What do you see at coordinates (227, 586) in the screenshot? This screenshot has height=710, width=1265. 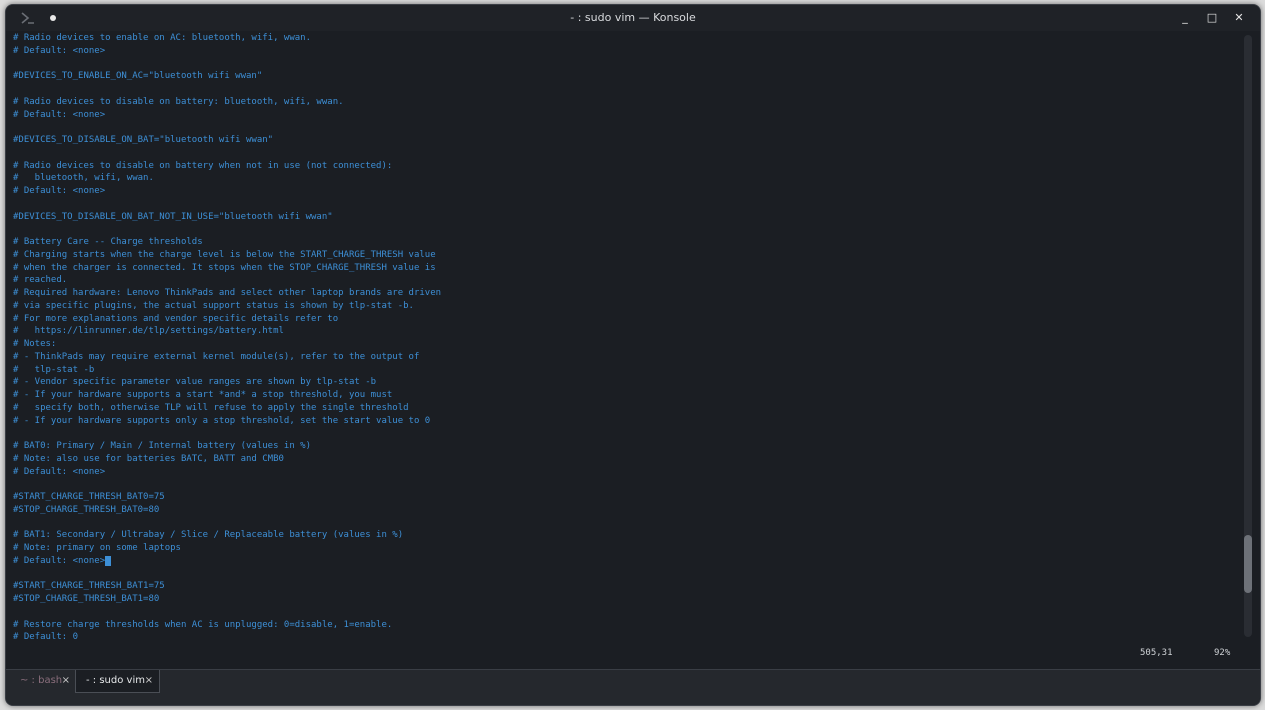 I see `editor-line: #START_CHARGE_THRESH_BAT1=75` at bounding box center [227, 586].